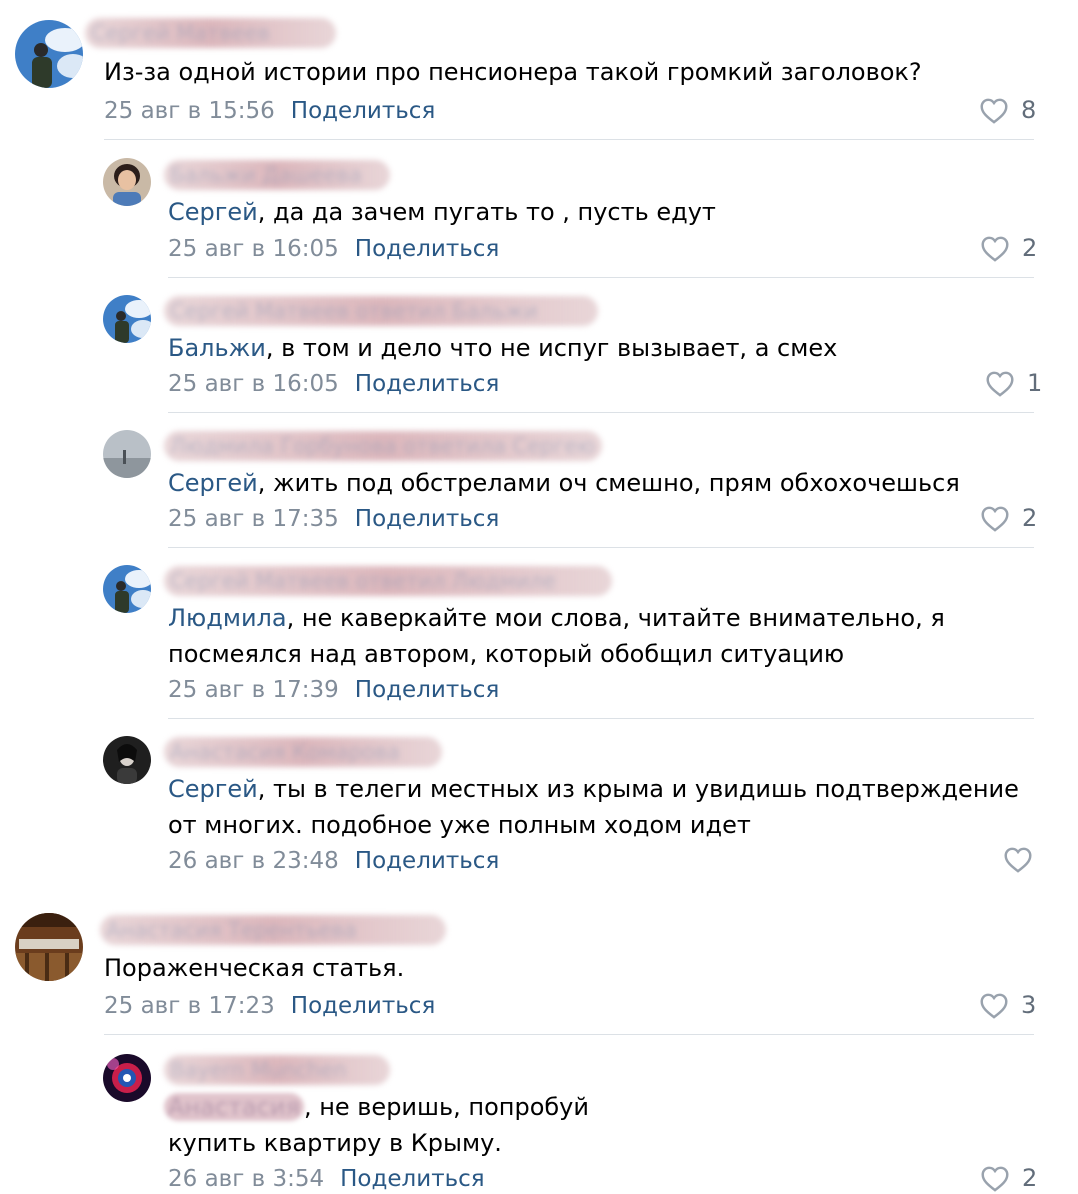 The width and height of the screenshot is (1078, 1194). Describe the element at coordinates (303, 752) in the screenshot. I see `author-name: Анастасия Комарова` at that location.